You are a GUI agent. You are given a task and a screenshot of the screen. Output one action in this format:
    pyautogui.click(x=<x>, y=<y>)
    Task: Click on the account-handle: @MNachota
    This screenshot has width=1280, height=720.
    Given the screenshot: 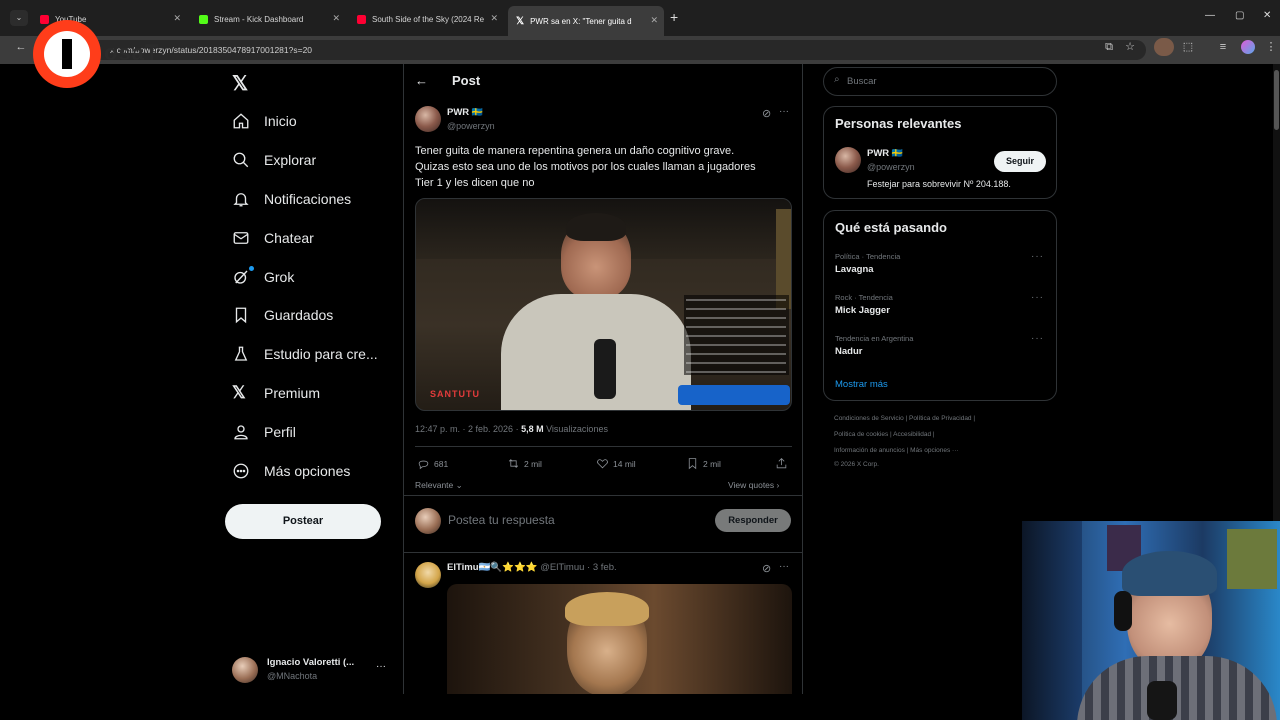 What is the action you would take?
    pyautogui.click(x=292, y=676)
    